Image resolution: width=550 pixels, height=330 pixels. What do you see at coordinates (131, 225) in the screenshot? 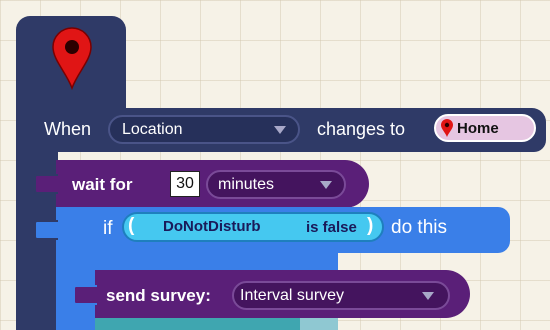
I see `open-paren: (` at bounding box center [131, 225].